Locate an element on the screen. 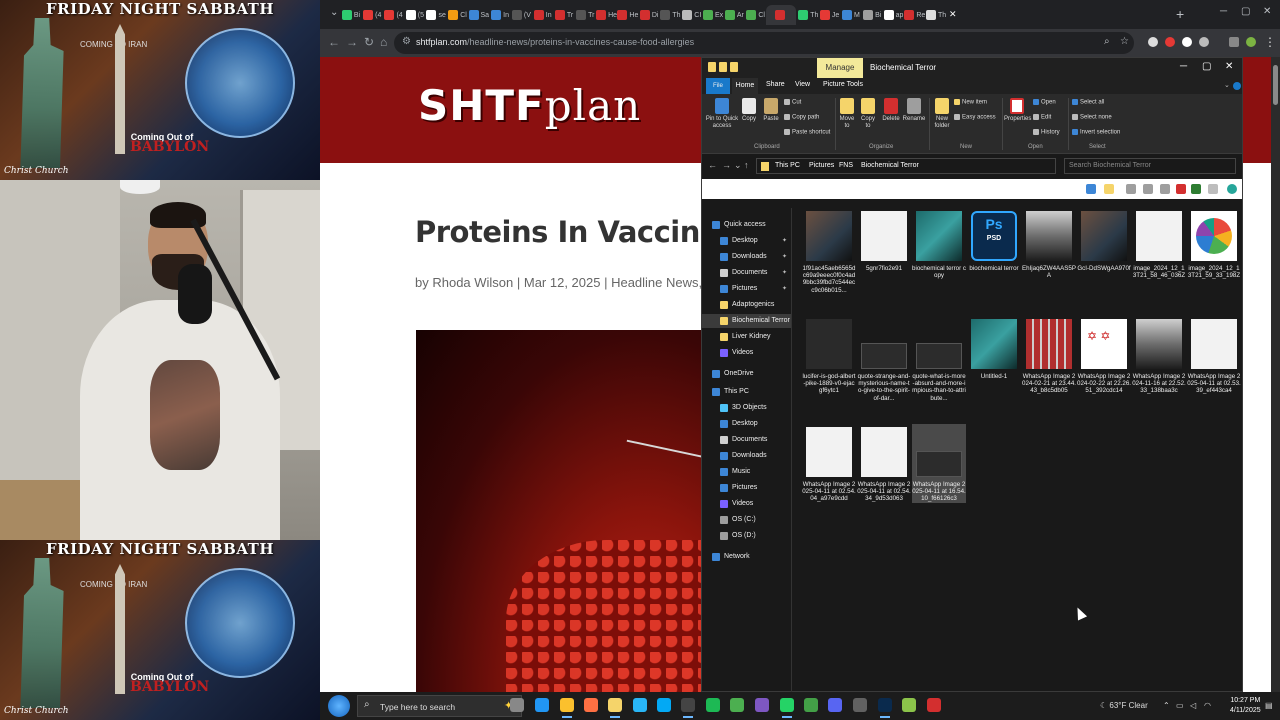 Image resolution: width=1280 pixels, height=720 pixels. ribbon-tab-share: Share is located at coordinates (775, 84).